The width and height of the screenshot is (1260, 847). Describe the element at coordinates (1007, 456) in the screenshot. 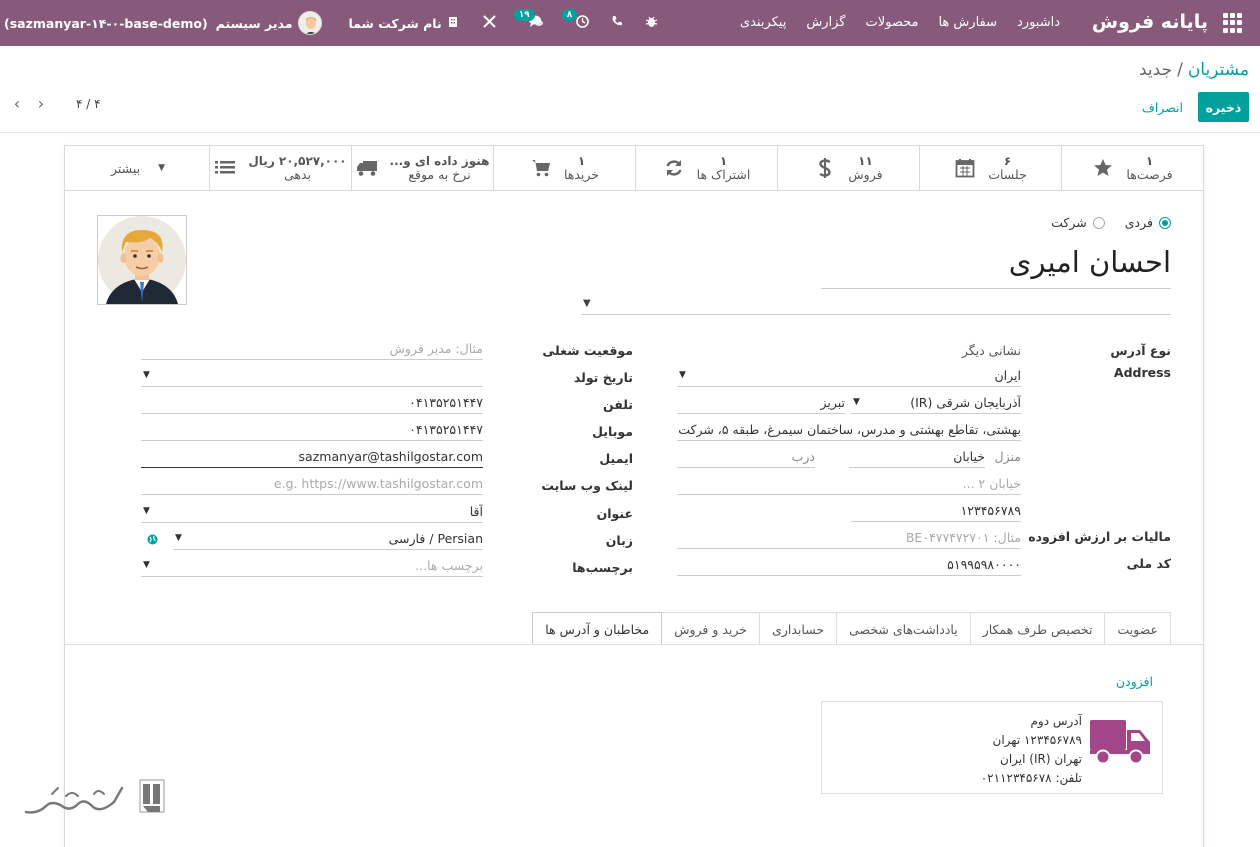

I see `house-label: منزل` at that location.